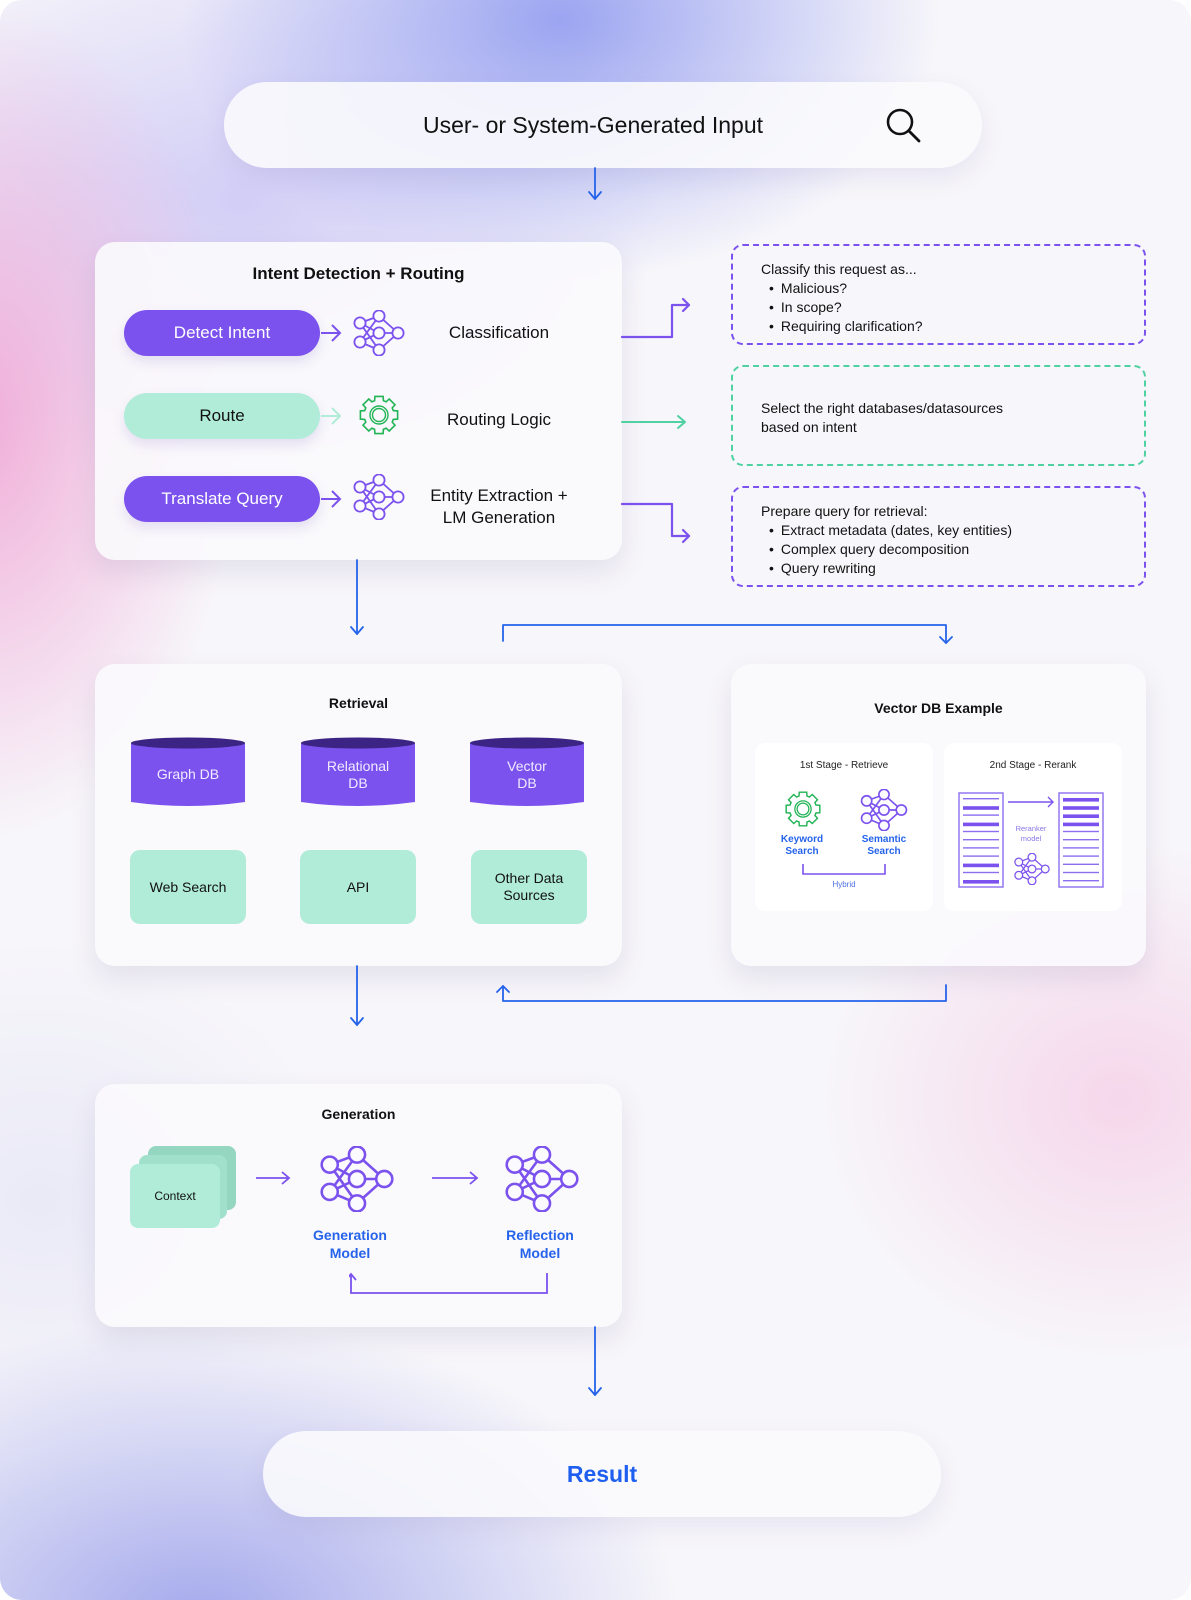 This screenshot has height=1600, width=1191. What do you see at coordinates (904, 126) in the screenshot?
I see `search-icon` at bounding box center [904, 126].